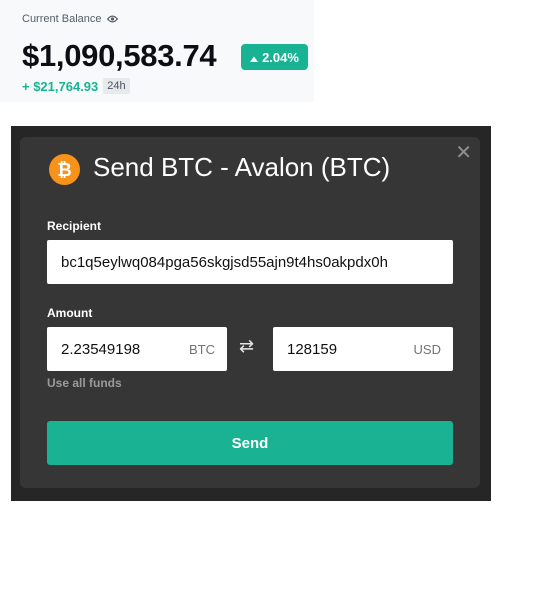 The height and width of the screenshot is (607, 543). What do you see at coordinates (70, 313) in the screenshot?
I see `amount-label: Amount` at bounding box center [70, 313].